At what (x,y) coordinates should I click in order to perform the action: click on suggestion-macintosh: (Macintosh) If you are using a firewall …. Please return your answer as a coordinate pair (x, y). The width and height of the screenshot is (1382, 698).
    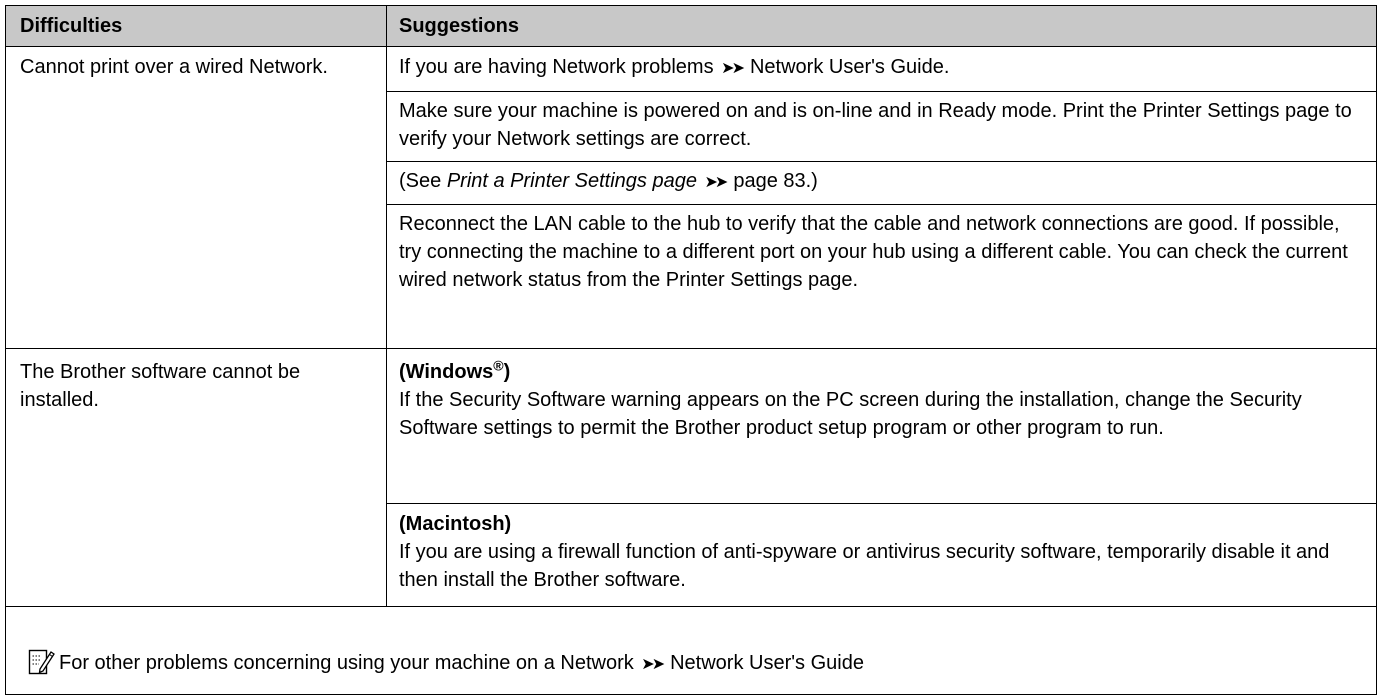
    Looking at the image, I should click on (883, 552).